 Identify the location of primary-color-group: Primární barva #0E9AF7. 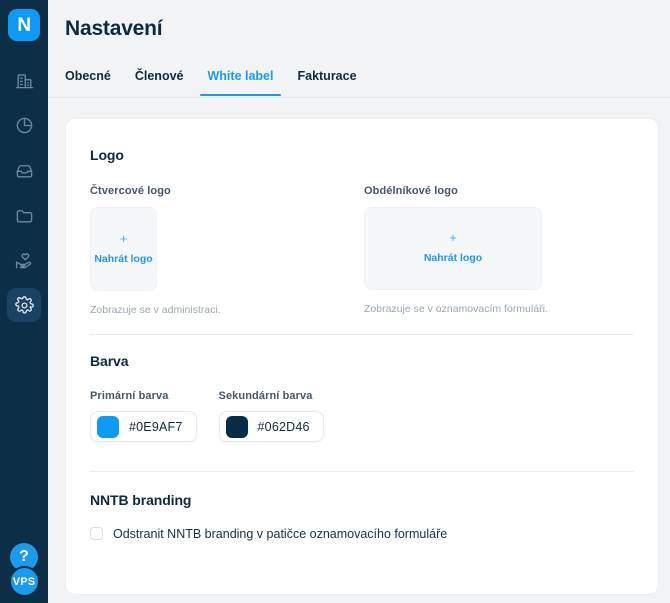
(143, 416).